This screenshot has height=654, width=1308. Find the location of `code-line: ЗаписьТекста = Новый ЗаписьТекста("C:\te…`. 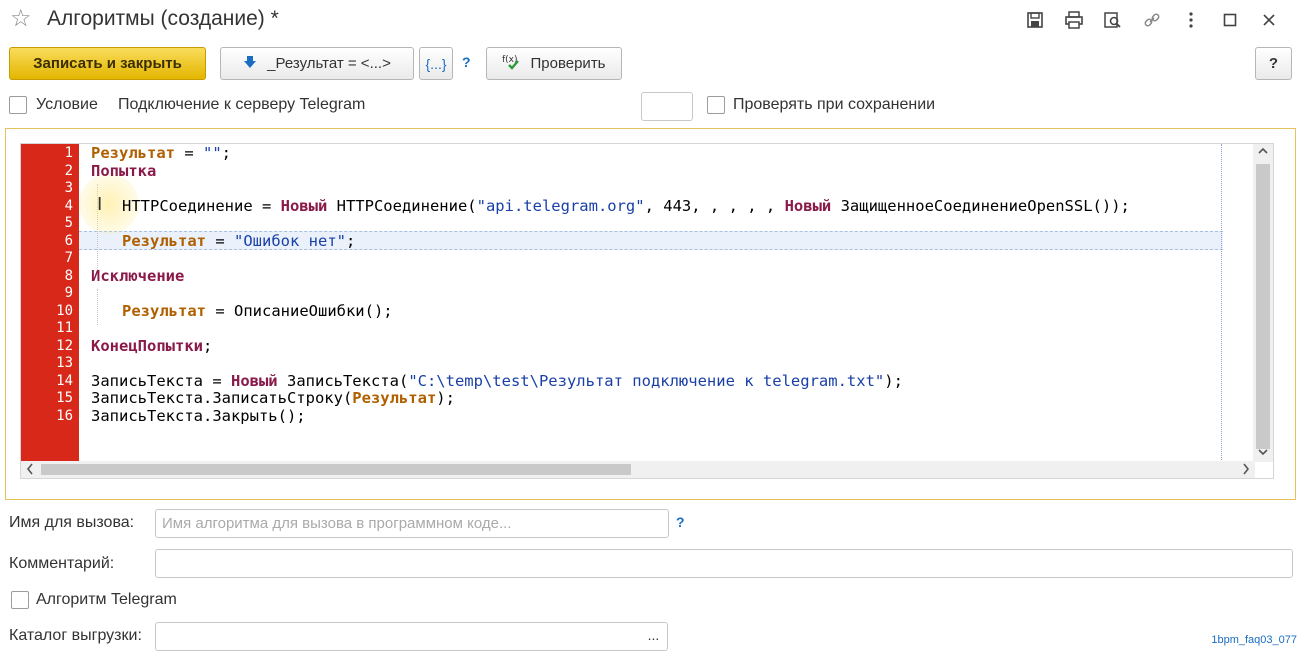

code-line: ЗаписьТекста = Новый ЗаписьТекста("C:\te… is located at coordinates (497, 380).